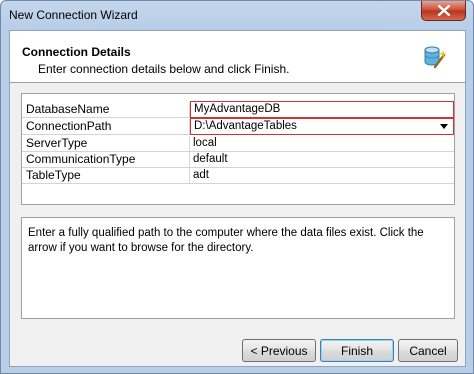  Describe the element at coordinates (106, 109) in the screenshot. I see `property-name: DatabaseName` at that location.